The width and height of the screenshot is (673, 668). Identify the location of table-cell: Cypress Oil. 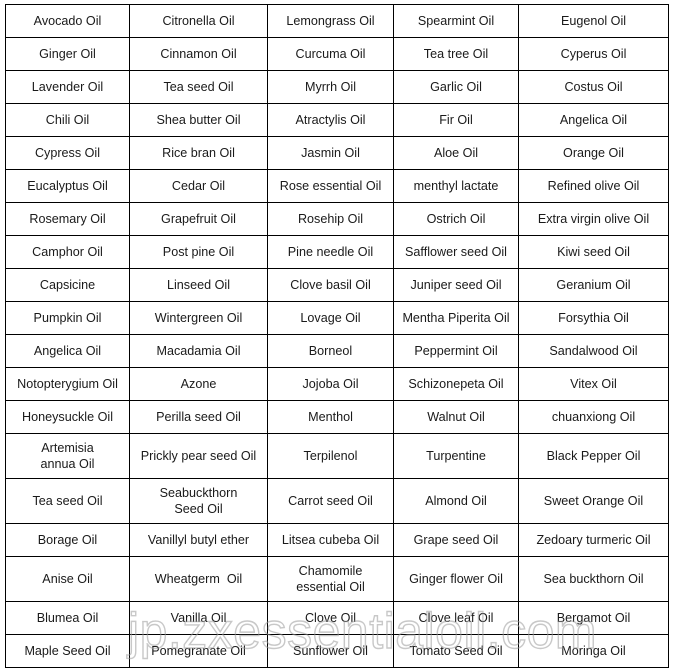
(67, 153).